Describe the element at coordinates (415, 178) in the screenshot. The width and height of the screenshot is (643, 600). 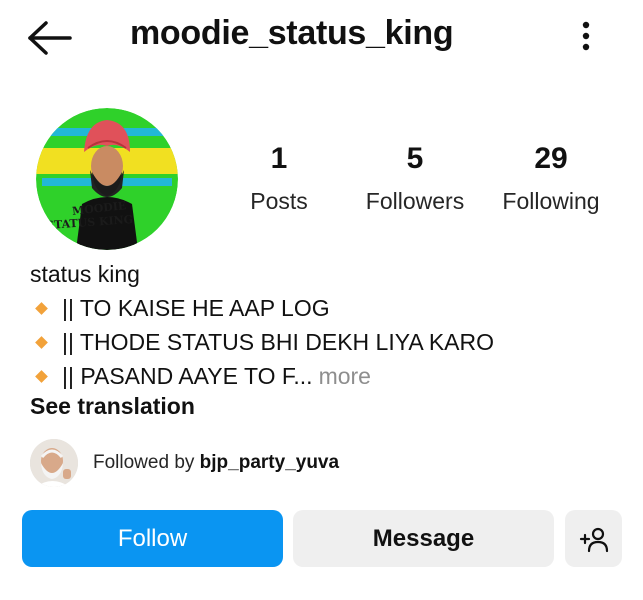
I see `stat-followers: 5 Followers` at that location.